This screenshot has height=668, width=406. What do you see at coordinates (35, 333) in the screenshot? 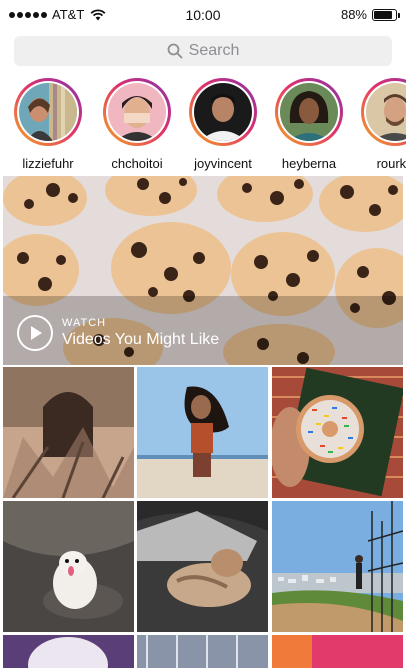
I see `play-icon` at bounding box center [35, 333].